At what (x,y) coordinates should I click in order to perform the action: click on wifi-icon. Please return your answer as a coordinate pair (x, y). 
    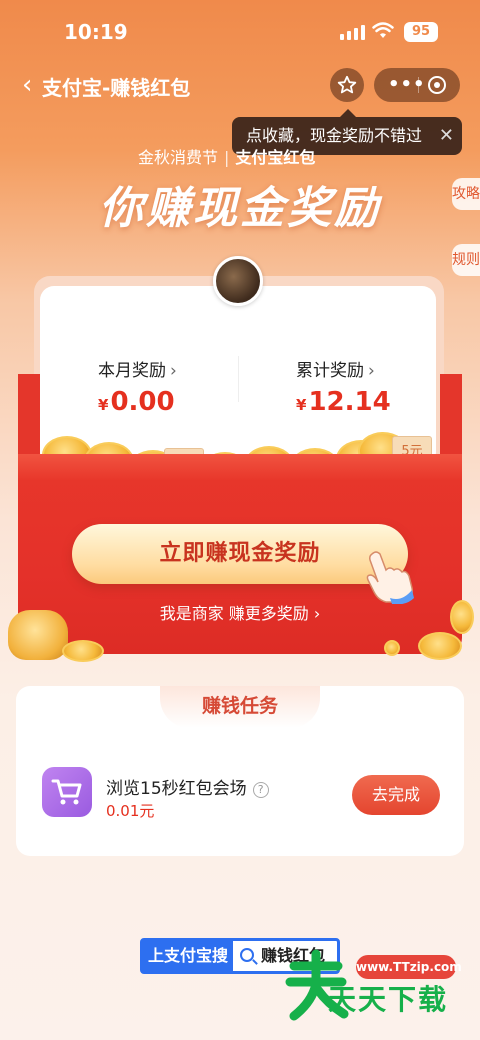
    Looking at the image, I should click on (383, 30).